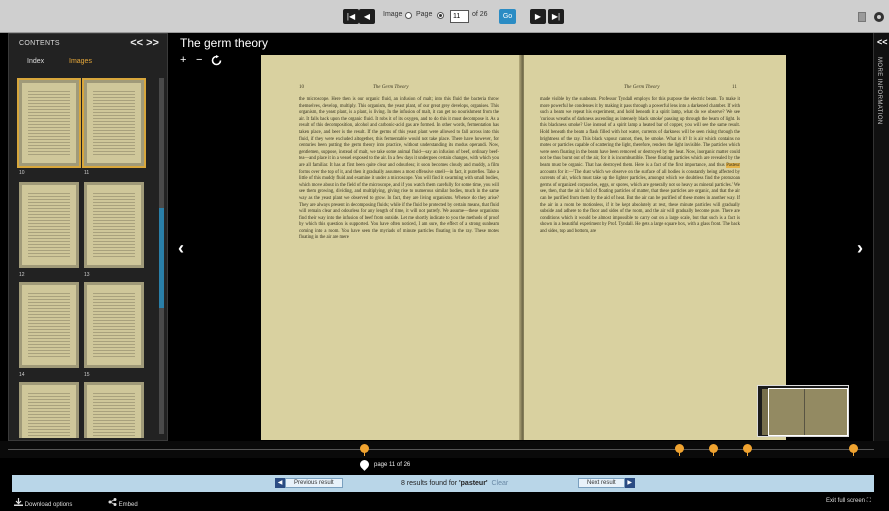 This screenshot has height=511, width=889. What do you see at coordinates (183, 60) in the screenshot?
I see `zoom-in-button: +` at bounding box center [183, 60].